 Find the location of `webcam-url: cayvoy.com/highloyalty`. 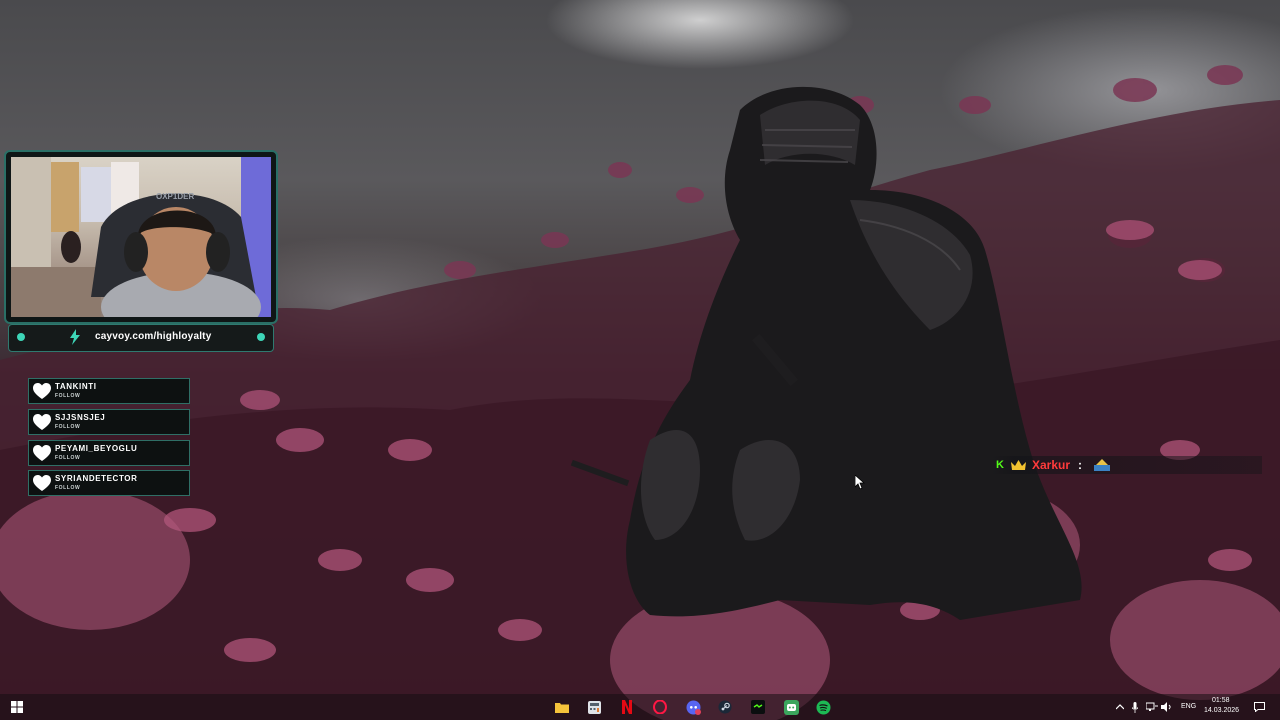

webcam-url: cayvoy.com/highloyalty is located at coordinates (153, 336).